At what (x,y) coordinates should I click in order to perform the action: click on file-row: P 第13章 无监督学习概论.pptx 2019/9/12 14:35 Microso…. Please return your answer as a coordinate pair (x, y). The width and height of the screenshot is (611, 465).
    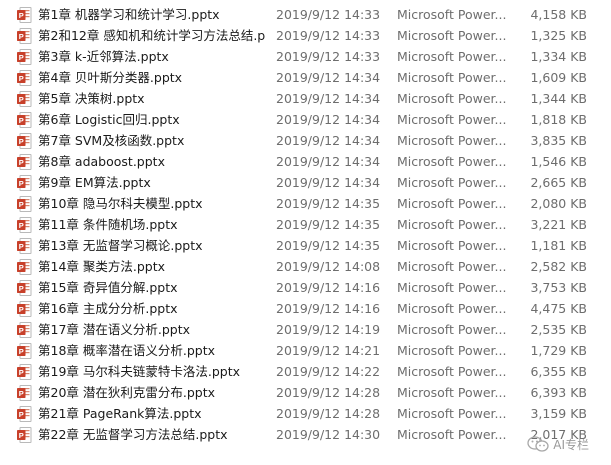
    Looking at the image, I should click on (305, 245).